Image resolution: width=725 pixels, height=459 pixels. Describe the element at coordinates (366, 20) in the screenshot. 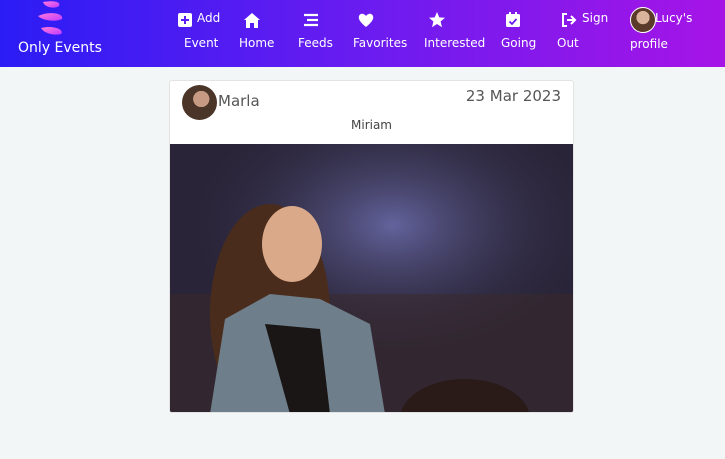

I see `heart-icon` at that location.